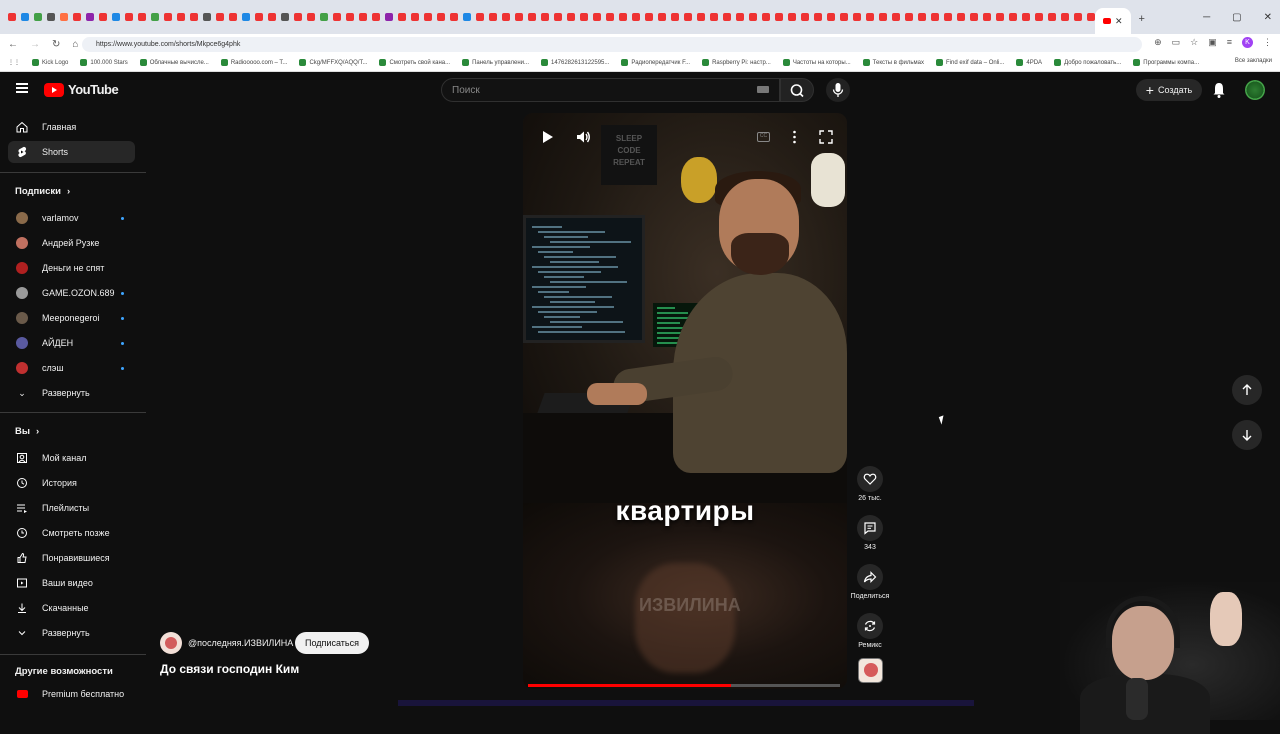 Image resolution: width=1280 pixels, height=734 pixels. What do you see at coordinates (870, 528) in the screenshot?
I see `comments-button` at bounding box center [870, 528].